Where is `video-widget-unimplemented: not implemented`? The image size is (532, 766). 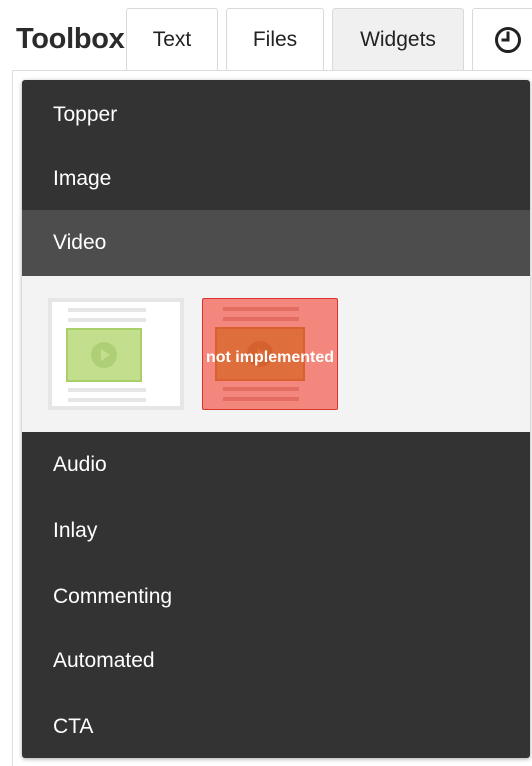 video-widget-unimplemented: not implemented is located at coordinates (270, 354).